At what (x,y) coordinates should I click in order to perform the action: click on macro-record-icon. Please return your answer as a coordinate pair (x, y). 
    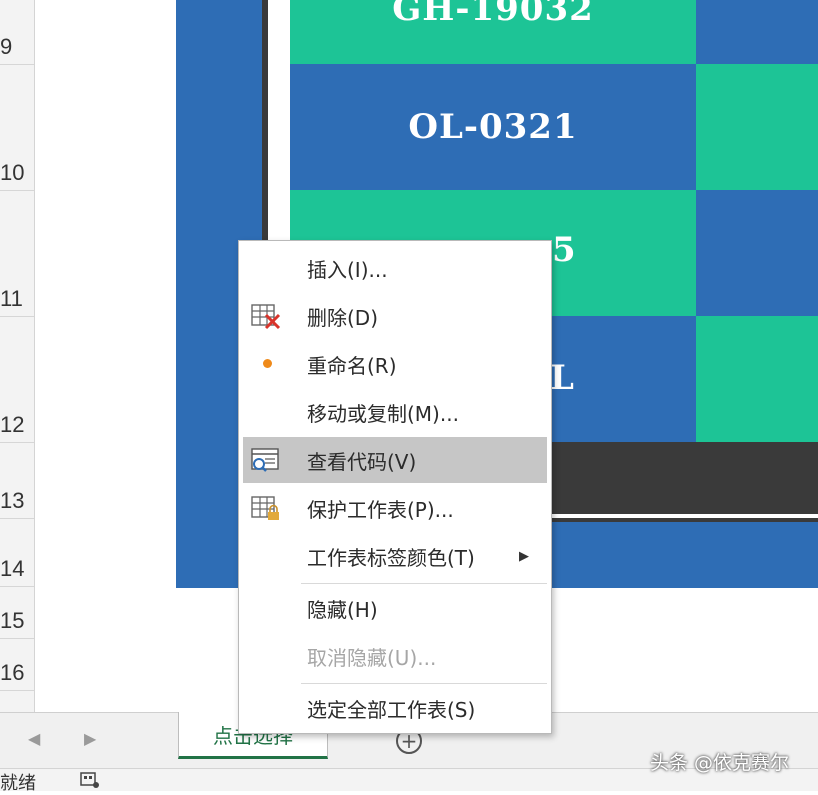
    Looking at the image, I should click on (90, 780).